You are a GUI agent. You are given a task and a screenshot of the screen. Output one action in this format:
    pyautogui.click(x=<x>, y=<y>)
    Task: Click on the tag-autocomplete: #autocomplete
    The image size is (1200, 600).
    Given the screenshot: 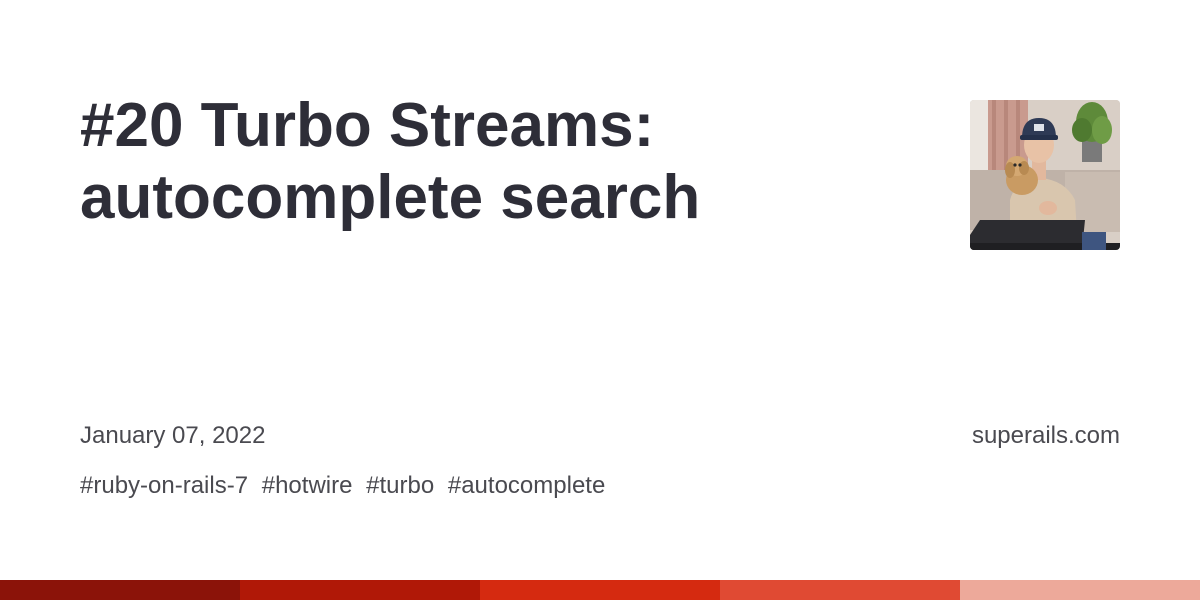 What is the action you would take?
    pyautogui.click(x=526, y=485)
    